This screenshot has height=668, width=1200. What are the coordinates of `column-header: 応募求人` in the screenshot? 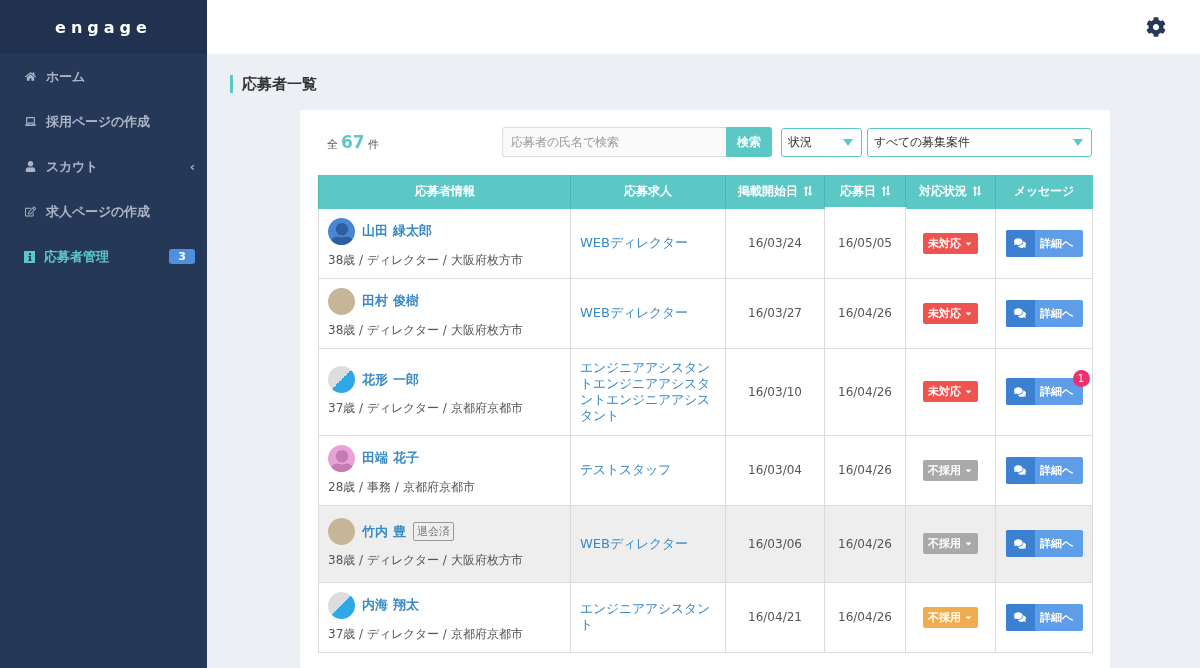 It's located at (648, 191).